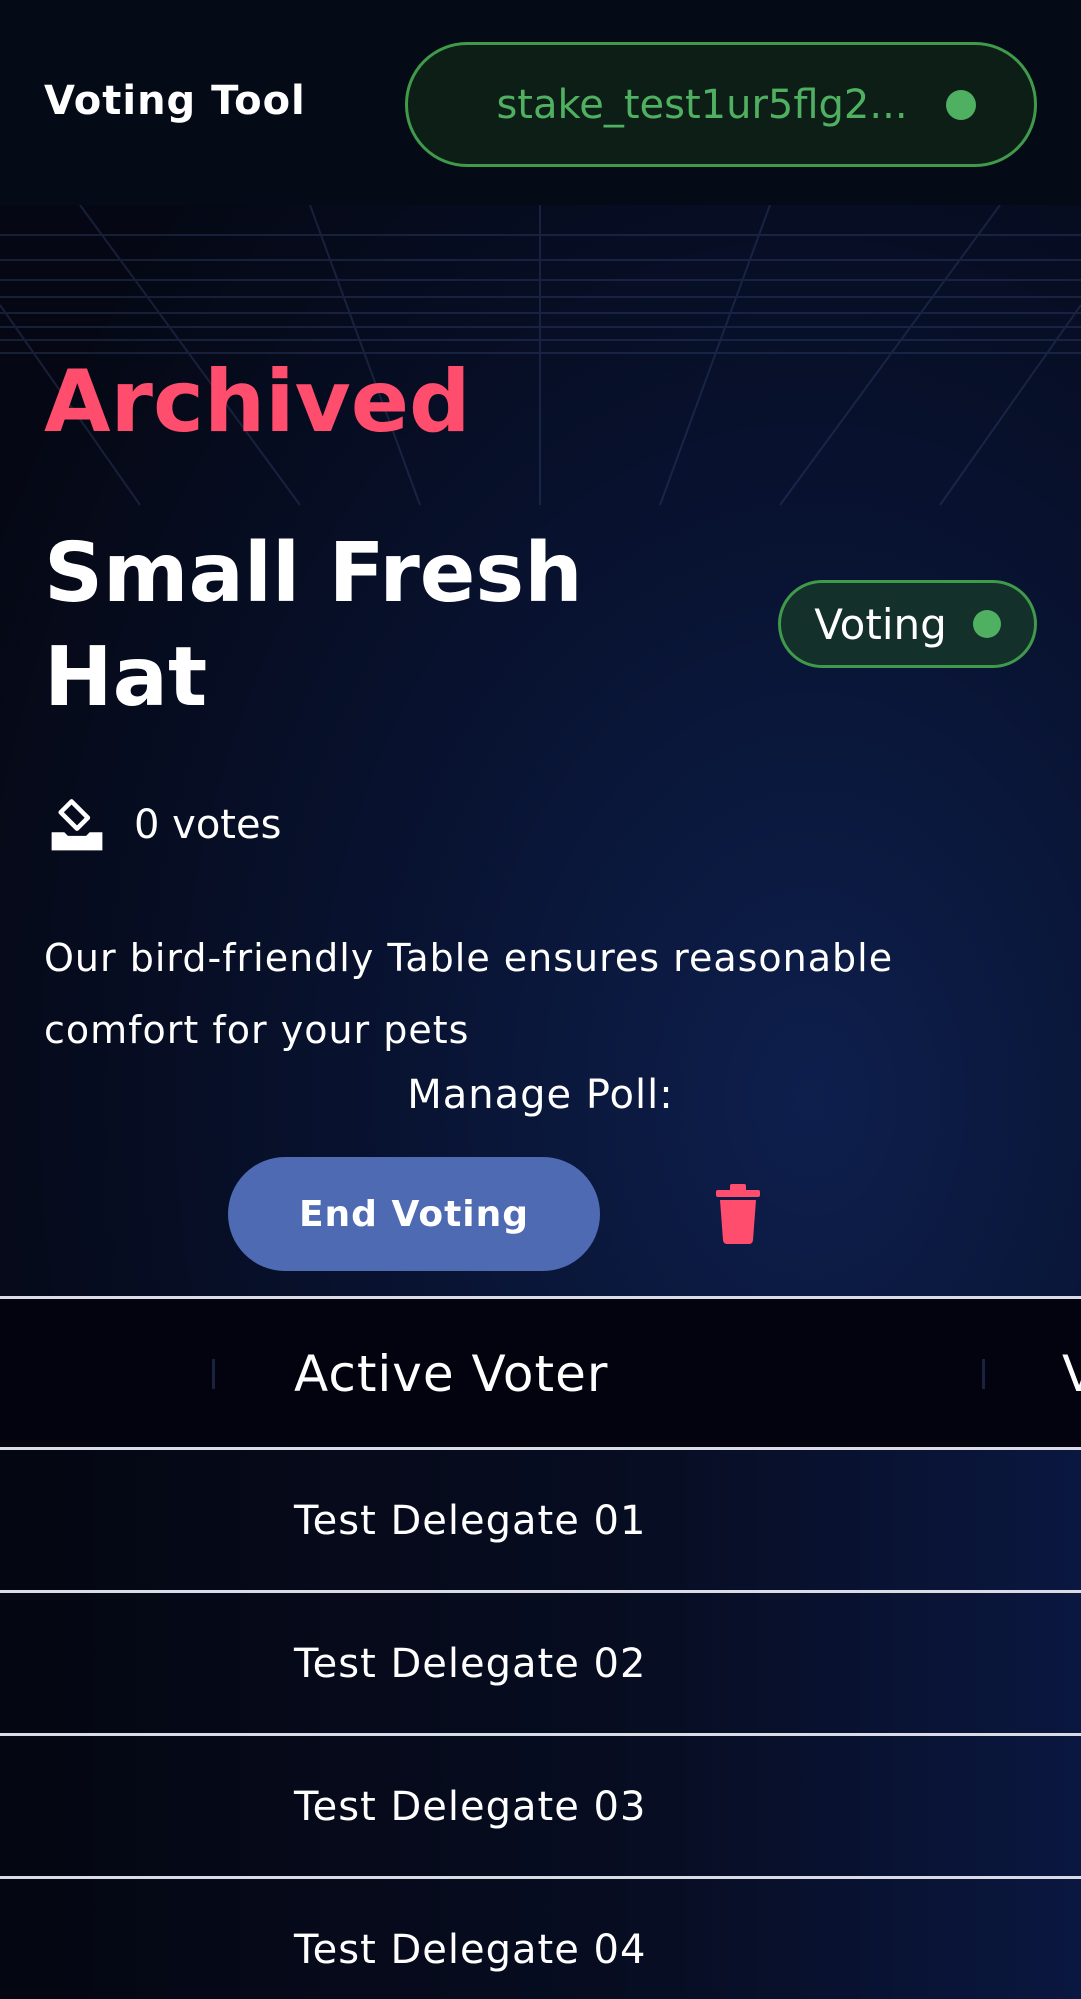 This screenshot has width=1081, height=1999. What do you see at coordinates (470, 1664) in the screenshot?
I see `voter-name: Test Delegate 02` at bounding box center [470, 1664].